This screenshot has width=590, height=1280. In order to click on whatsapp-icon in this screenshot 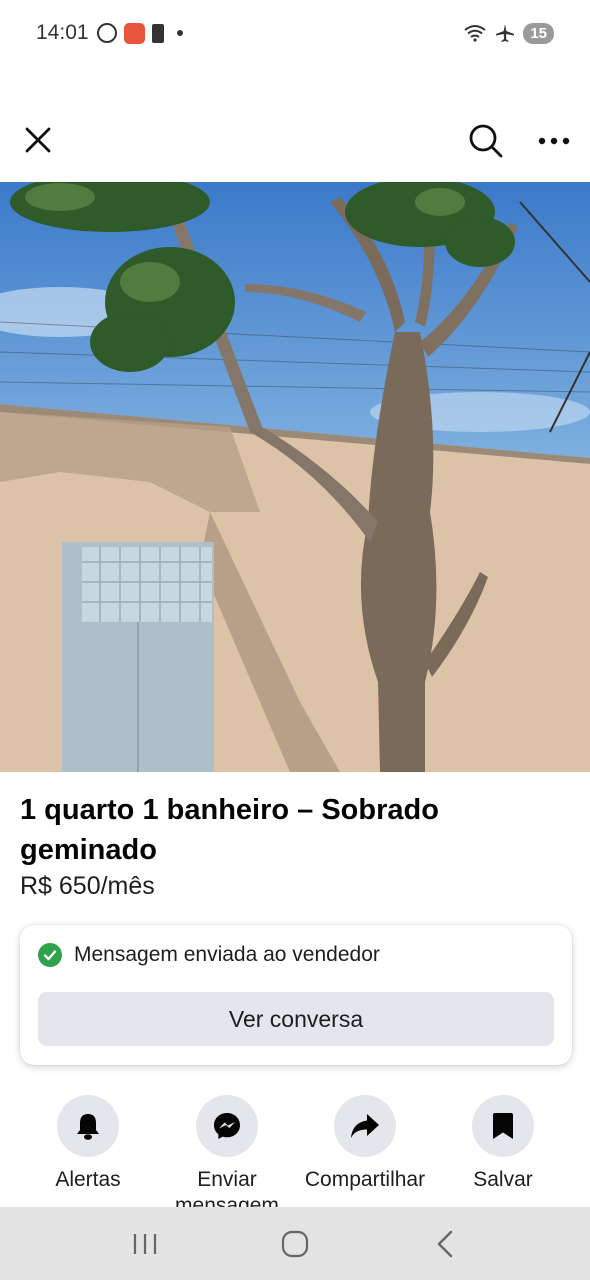, I will do `click(106, 33)`.